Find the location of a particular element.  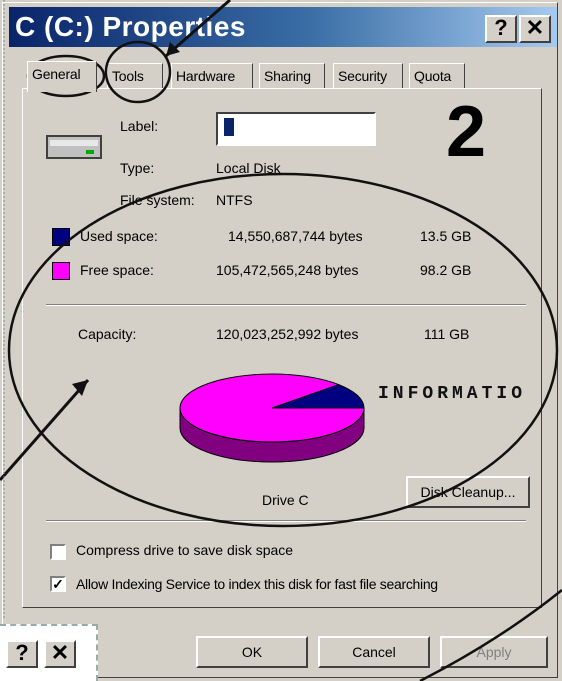

tab-general: General is located at coordinates (62, 76).